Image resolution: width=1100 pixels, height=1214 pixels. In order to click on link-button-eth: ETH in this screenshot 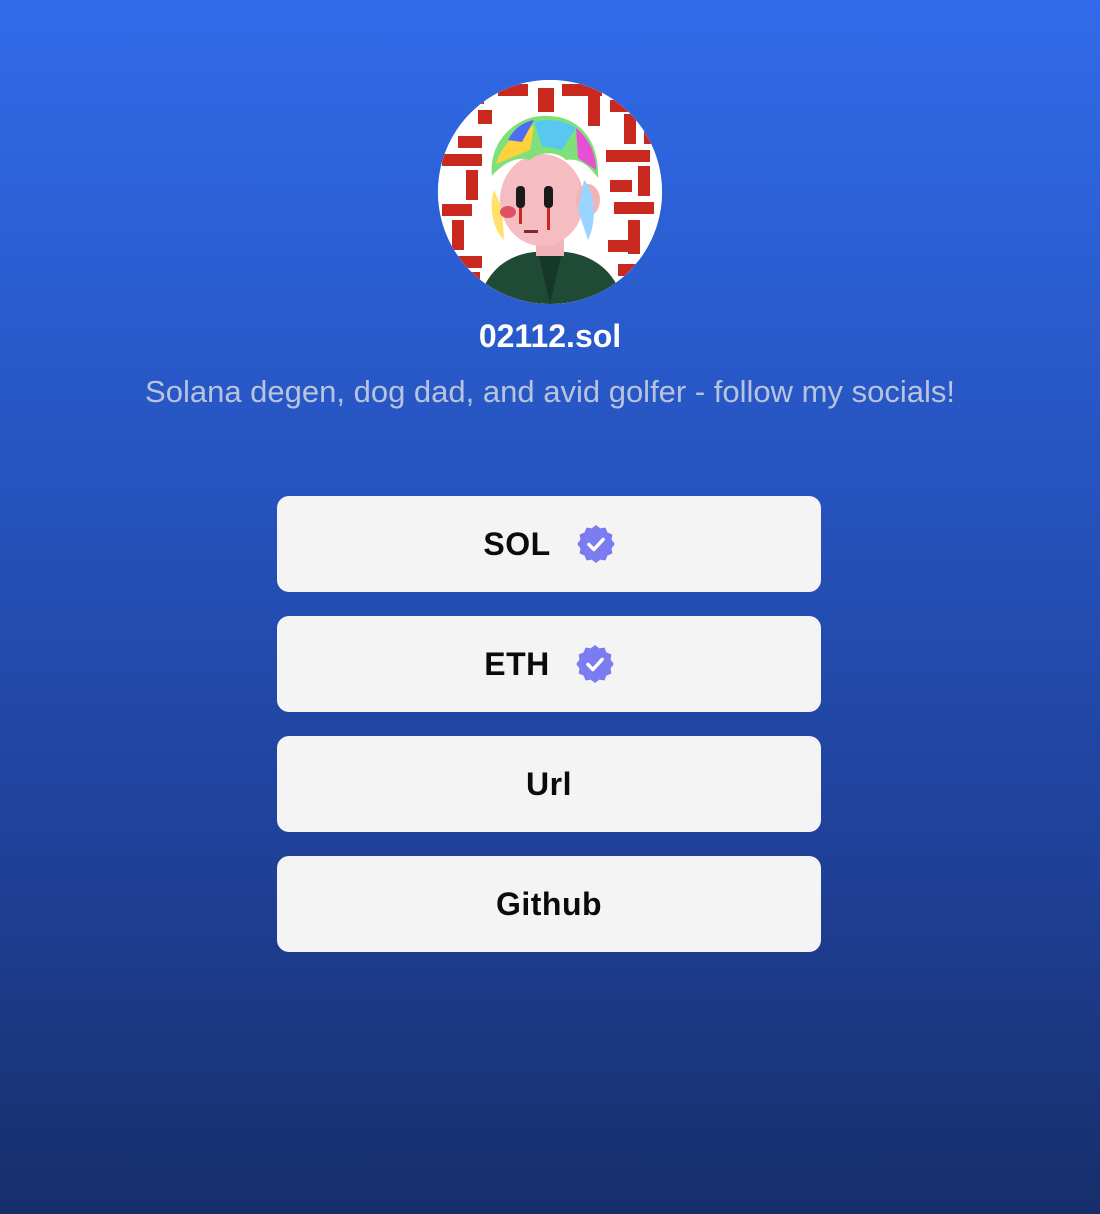, I will do `click(549, 664)`.